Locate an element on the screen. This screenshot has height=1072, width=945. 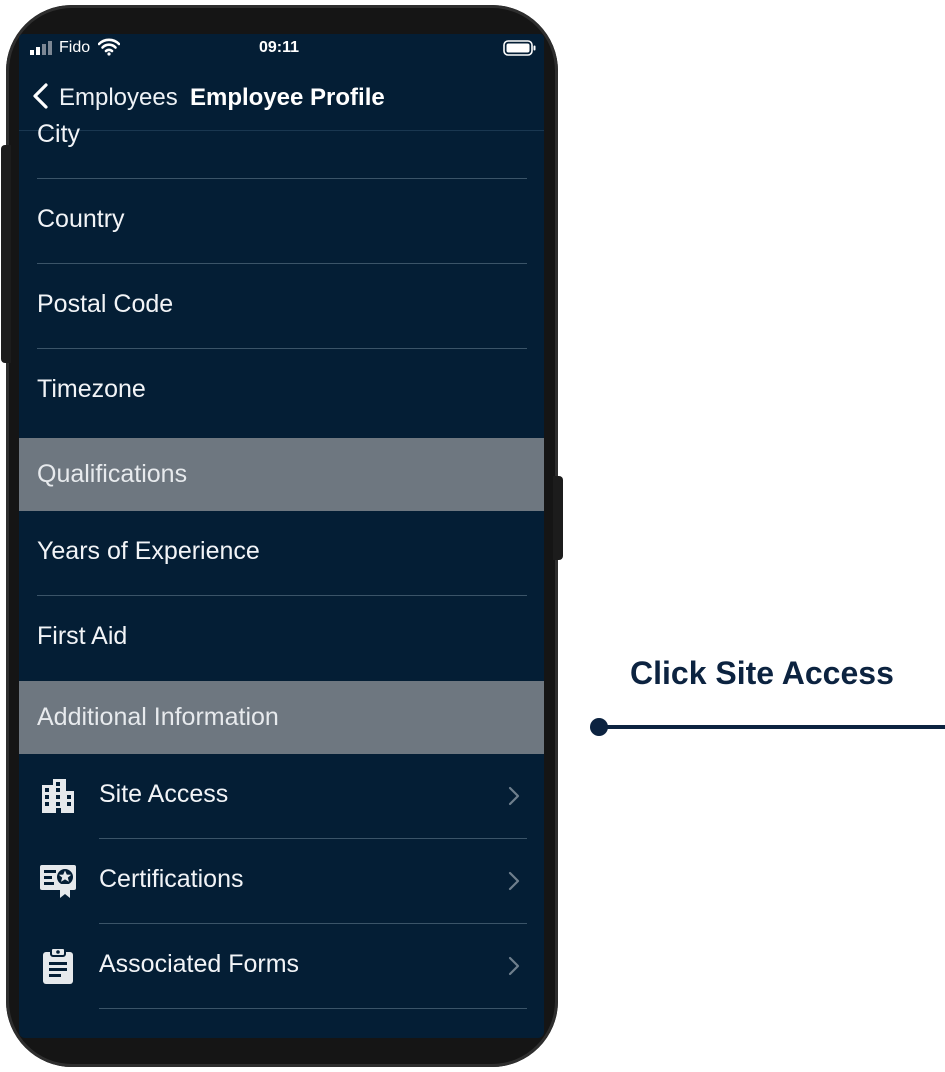
list-item-label: Timezone is located at coordinates (91, 389).